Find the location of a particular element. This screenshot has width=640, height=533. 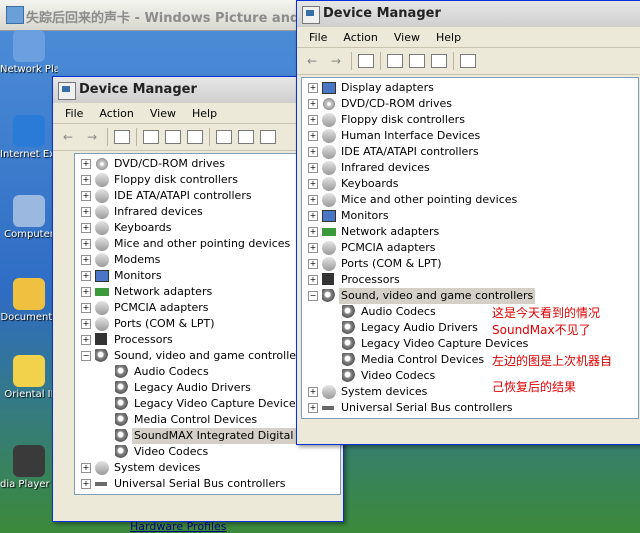

ide-icon is located at coordinates (329, 152).